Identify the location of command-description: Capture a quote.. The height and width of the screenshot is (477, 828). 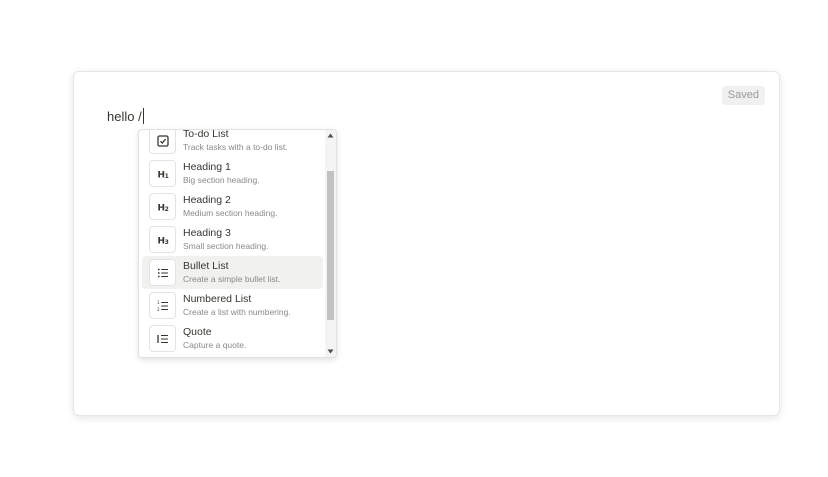
(215, 345).